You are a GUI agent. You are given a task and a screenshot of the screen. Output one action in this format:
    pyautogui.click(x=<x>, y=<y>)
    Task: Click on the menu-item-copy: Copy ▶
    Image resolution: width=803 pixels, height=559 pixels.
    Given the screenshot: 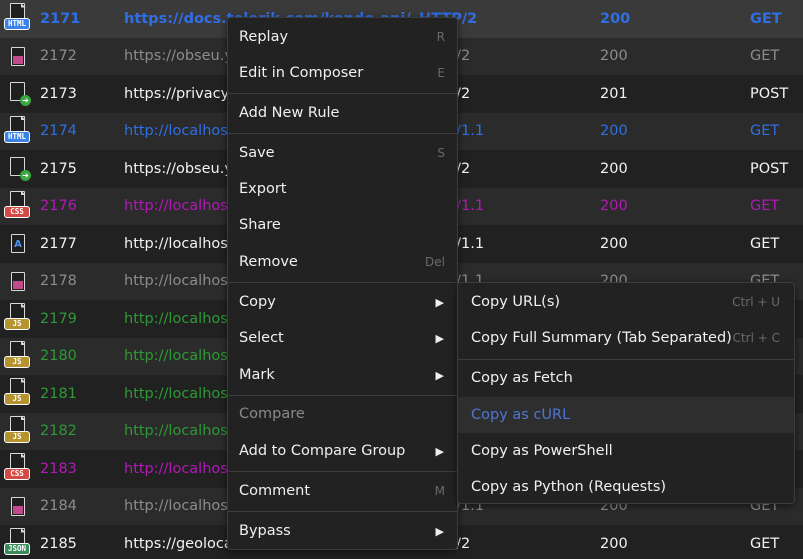 What is the action you would take?
    pyautogui.click(x=342, y=302)
    